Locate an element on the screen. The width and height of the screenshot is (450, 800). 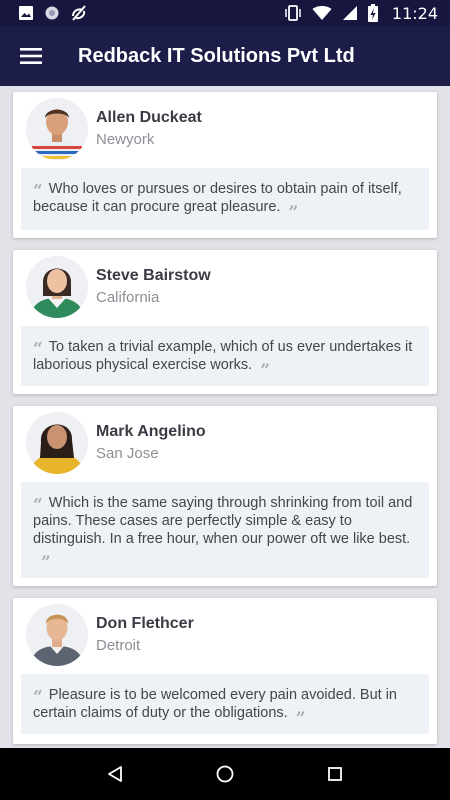
status-time: 11:24 is located at coordinates (414, 13).